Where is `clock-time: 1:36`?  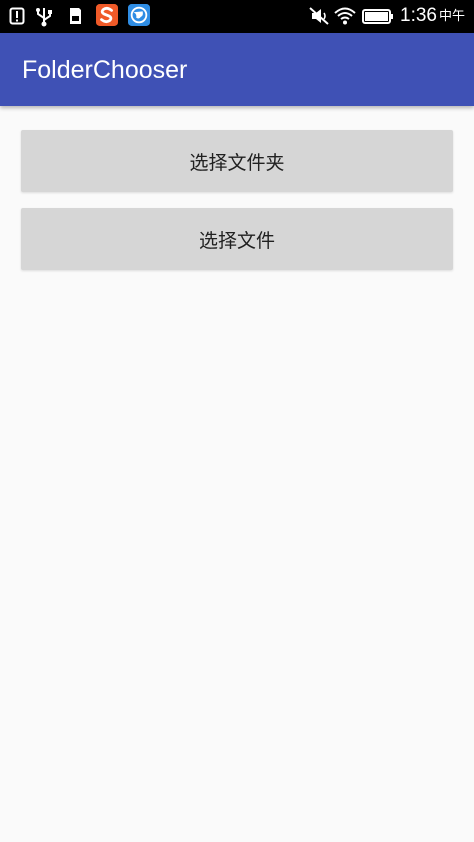 clock-time: 1:36 is located at coordinates (418, 15).